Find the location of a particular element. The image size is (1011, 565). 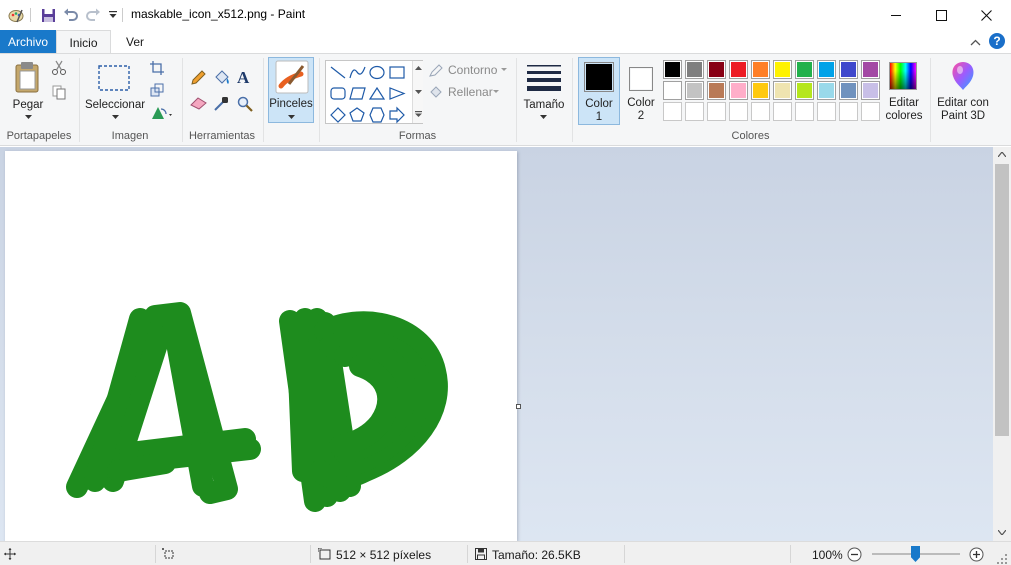

crop-icon is located at coordinates (159, 69).